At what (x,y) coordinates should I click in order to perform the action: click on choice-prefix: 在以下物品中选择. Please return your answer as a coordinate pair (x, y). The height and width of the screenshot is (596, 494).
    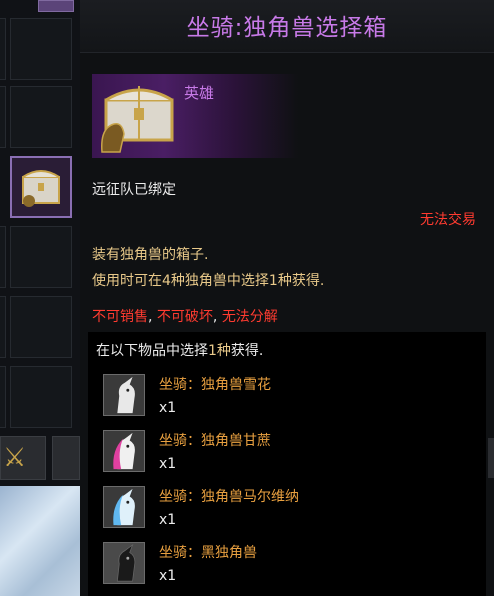
    Looking at the image, I should click on (152, 351).